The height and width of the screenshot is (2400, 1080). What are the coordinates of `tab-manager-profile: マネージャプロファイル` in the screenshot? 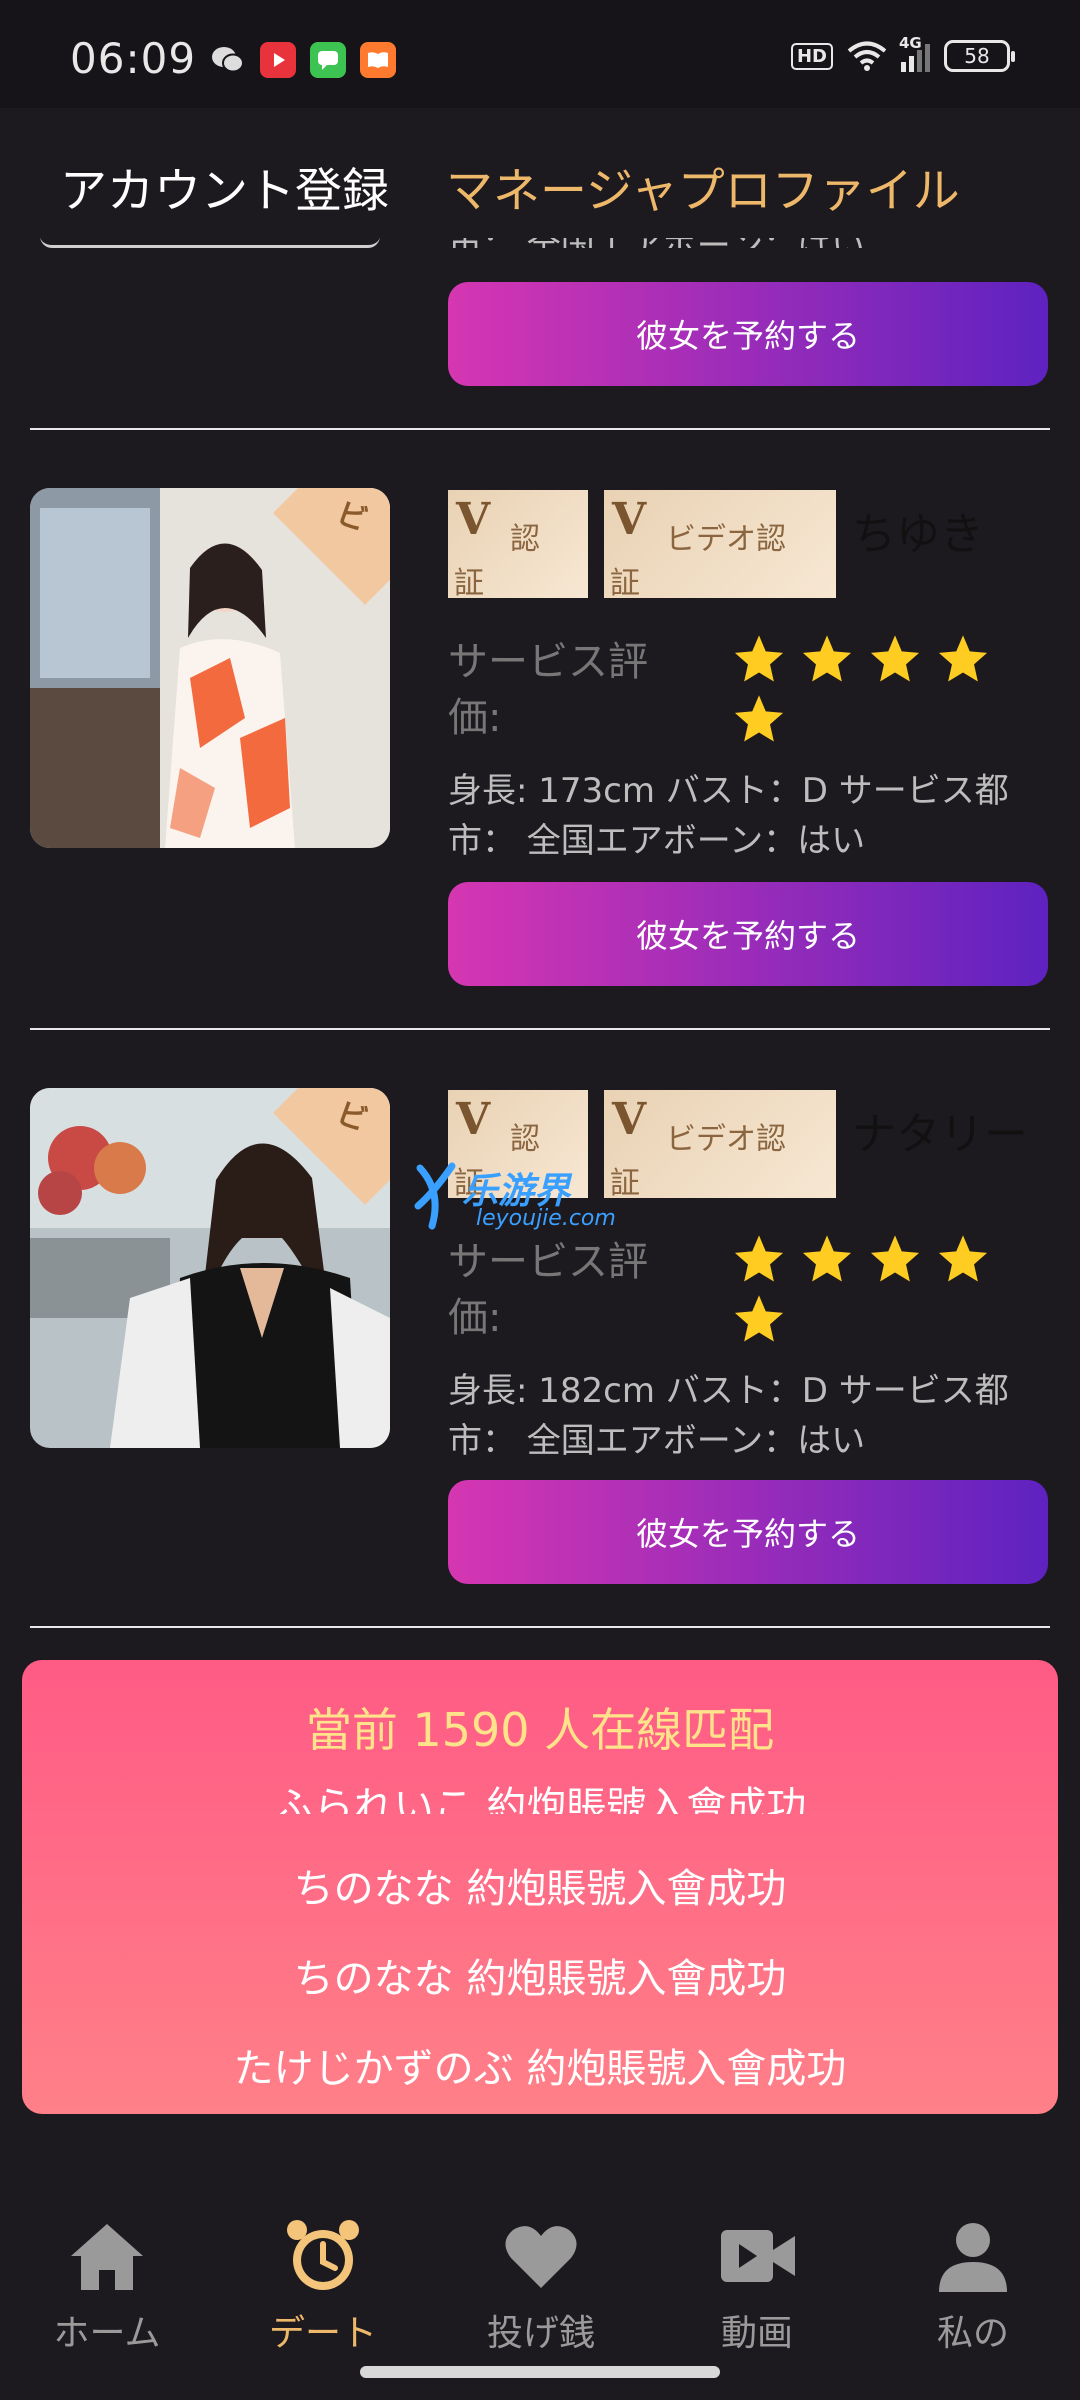 It's located at (703, 186).